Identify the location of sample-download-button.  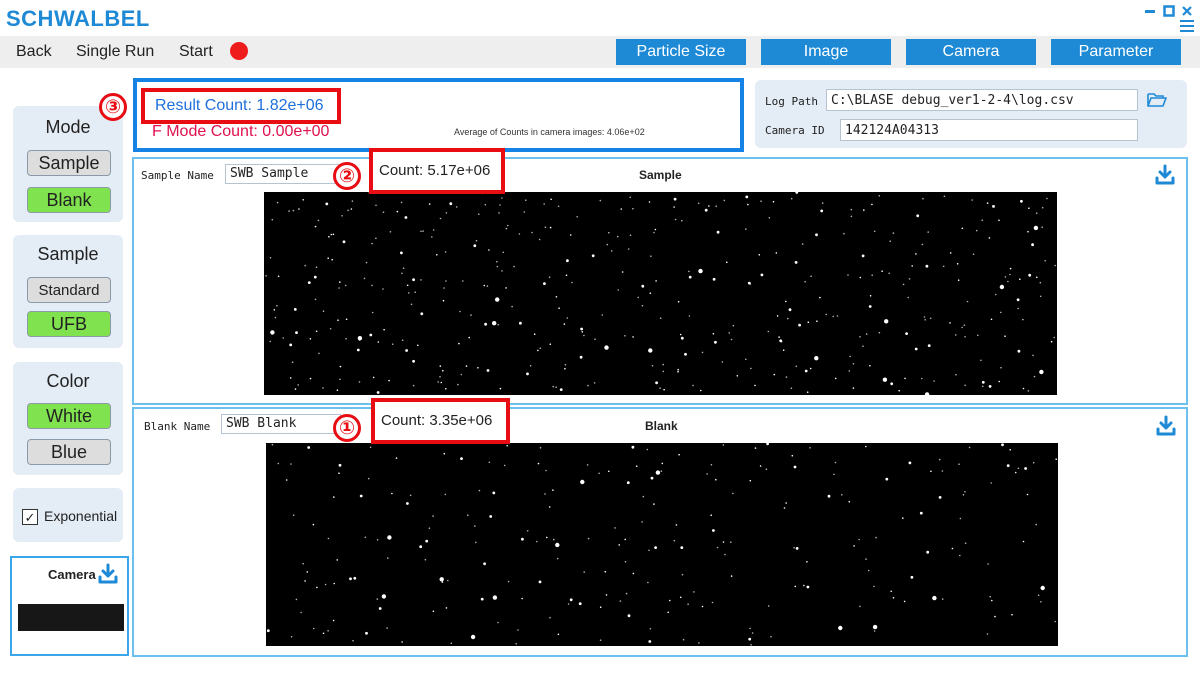
(1165, 175).